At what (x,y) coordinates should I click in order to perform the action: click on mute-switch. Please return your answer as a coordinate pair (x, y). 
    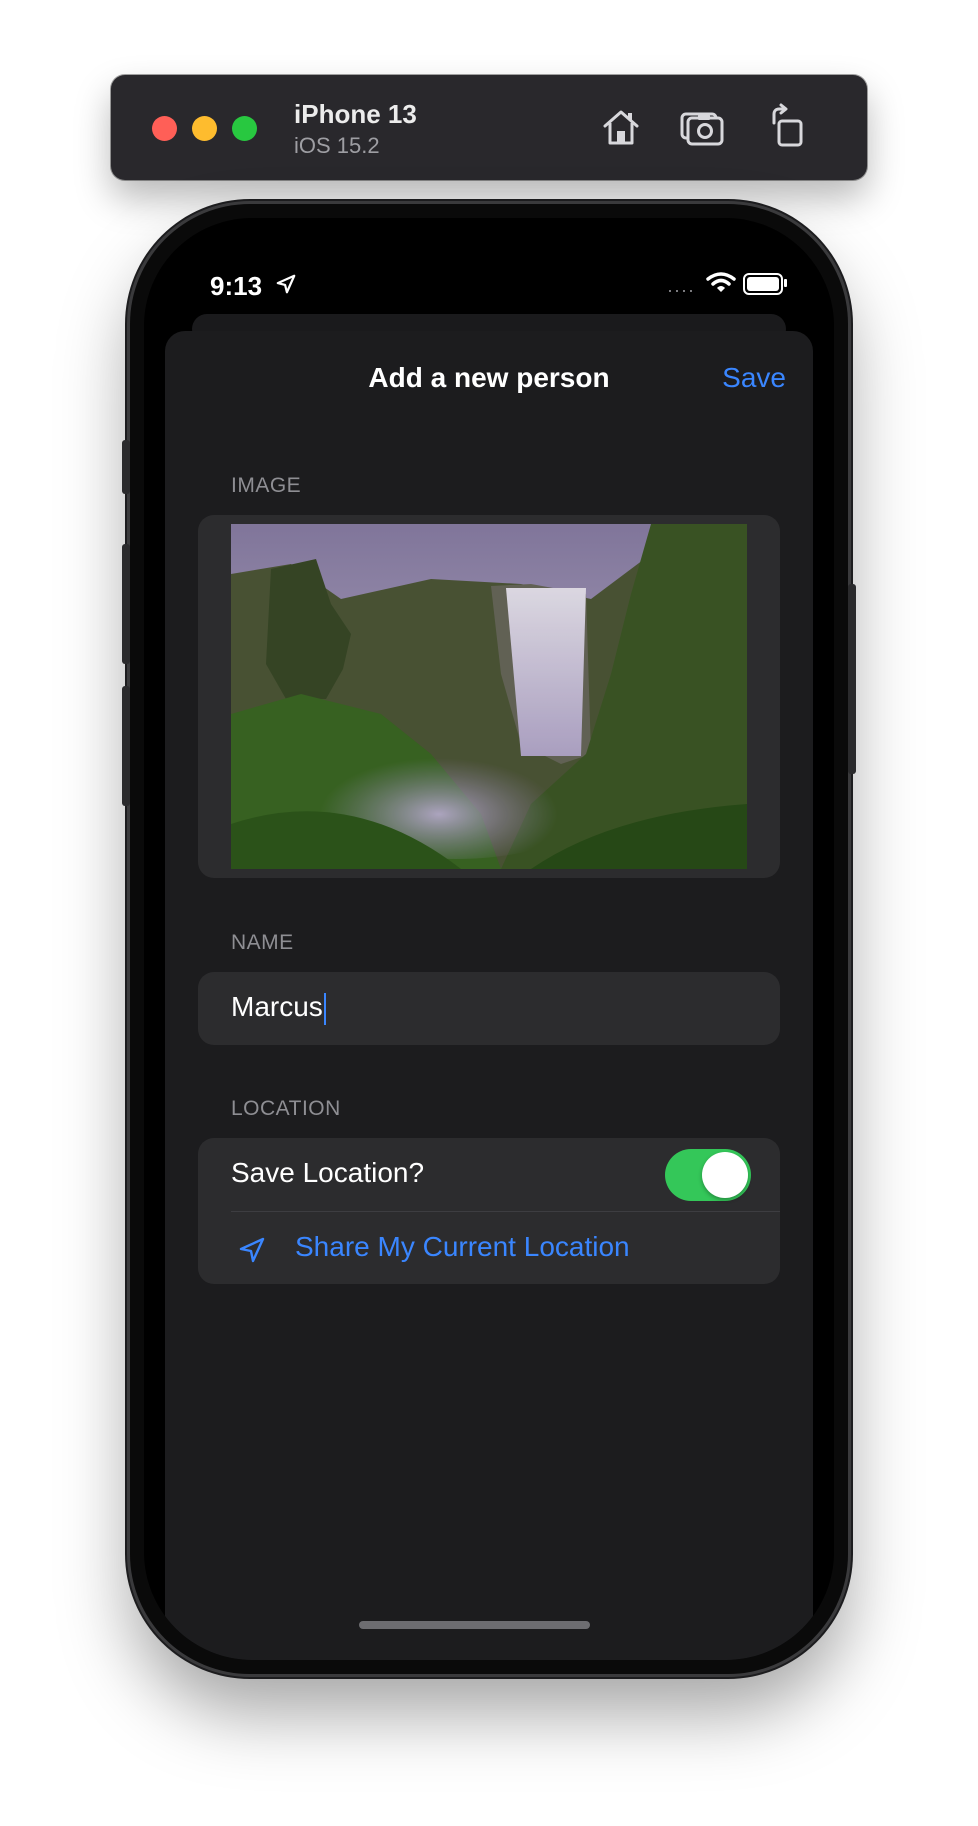
    Looking at the image, I should click on (126, 467).